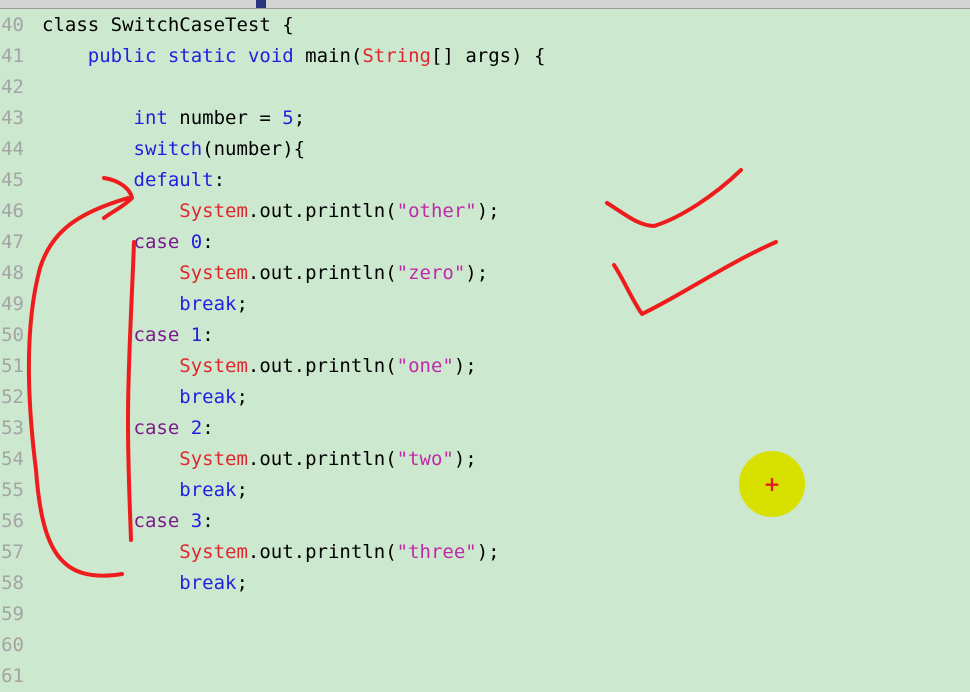  Describe the element at coordinates (128, 521) in the screenshot. I see `code-line: case 3:` at that location.